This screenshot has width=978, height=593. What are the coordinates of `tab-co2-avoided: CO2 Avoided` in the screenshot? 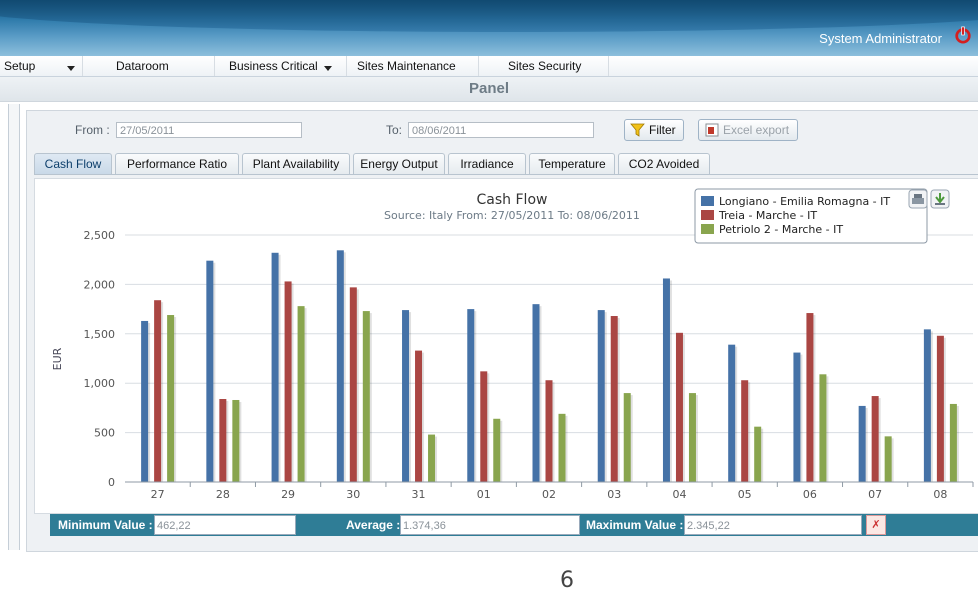 It's located at (664, 163).